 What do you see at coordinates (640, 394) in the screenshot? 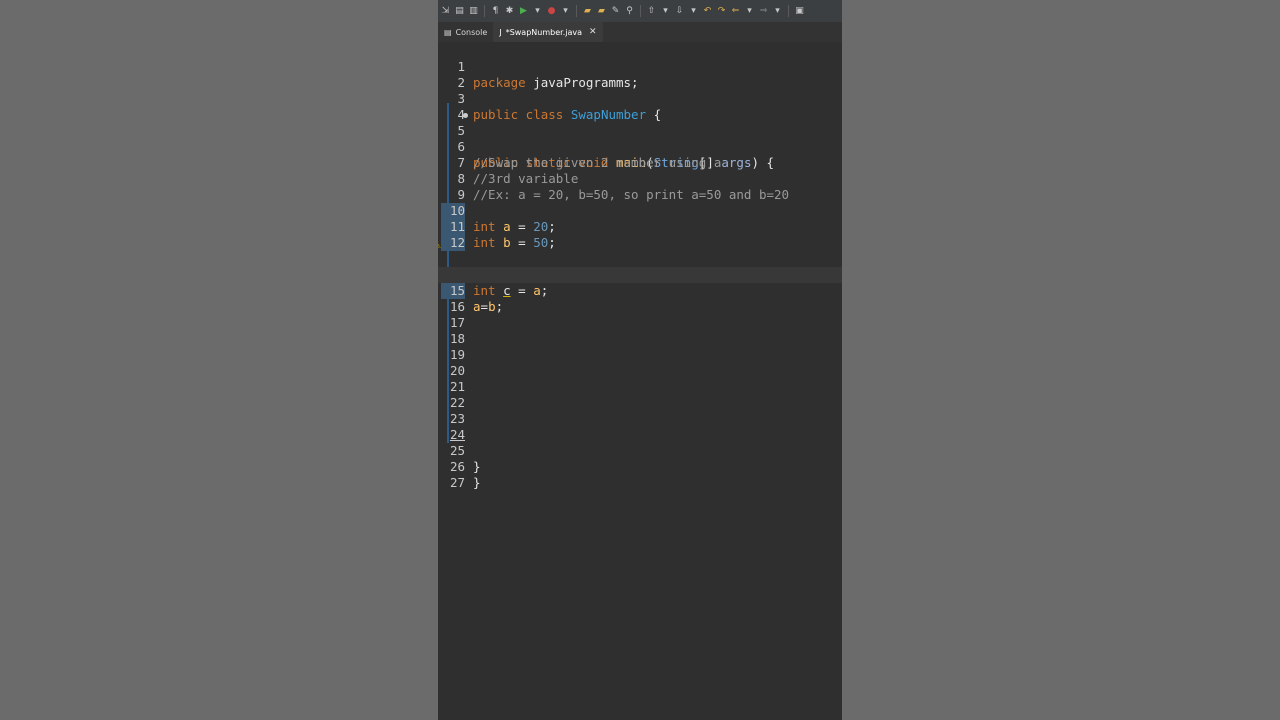
I see `code-line: 22` at bounding box center [640, 394].